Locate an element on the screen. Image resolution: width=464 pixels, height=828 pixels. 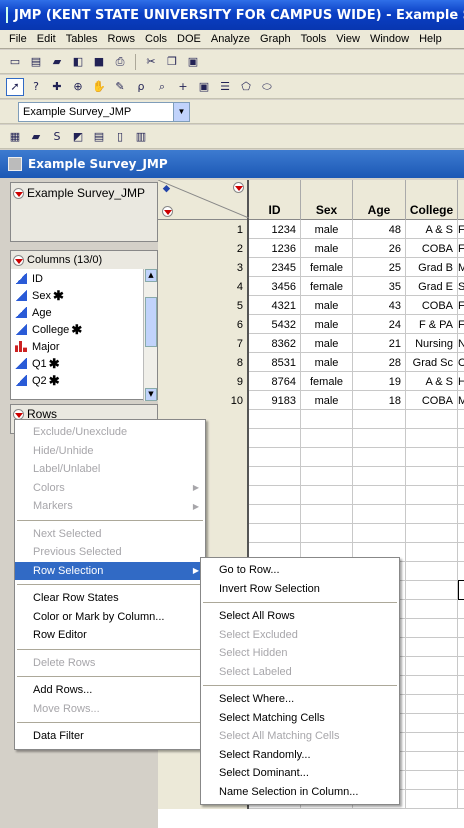
row-number: 4 is located at coordinates (203, 286).